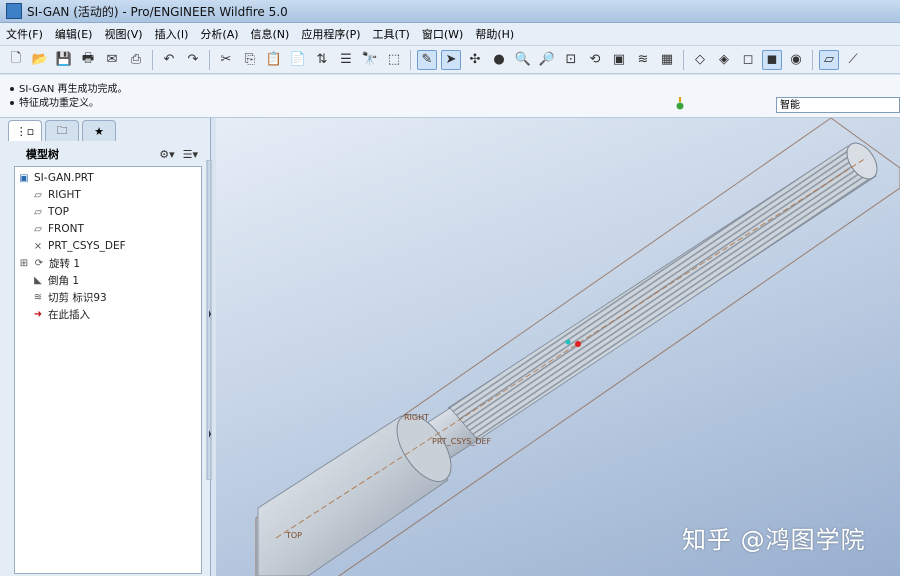  I want to click on refit-icon: ⊡, so click(571, 60).